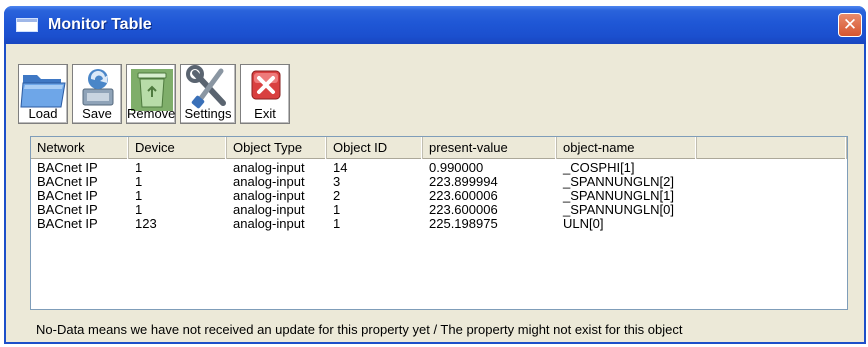  Describe the element at coordinates (151, 113) in the screenshot. I see `remove-label: Remove` at that location.